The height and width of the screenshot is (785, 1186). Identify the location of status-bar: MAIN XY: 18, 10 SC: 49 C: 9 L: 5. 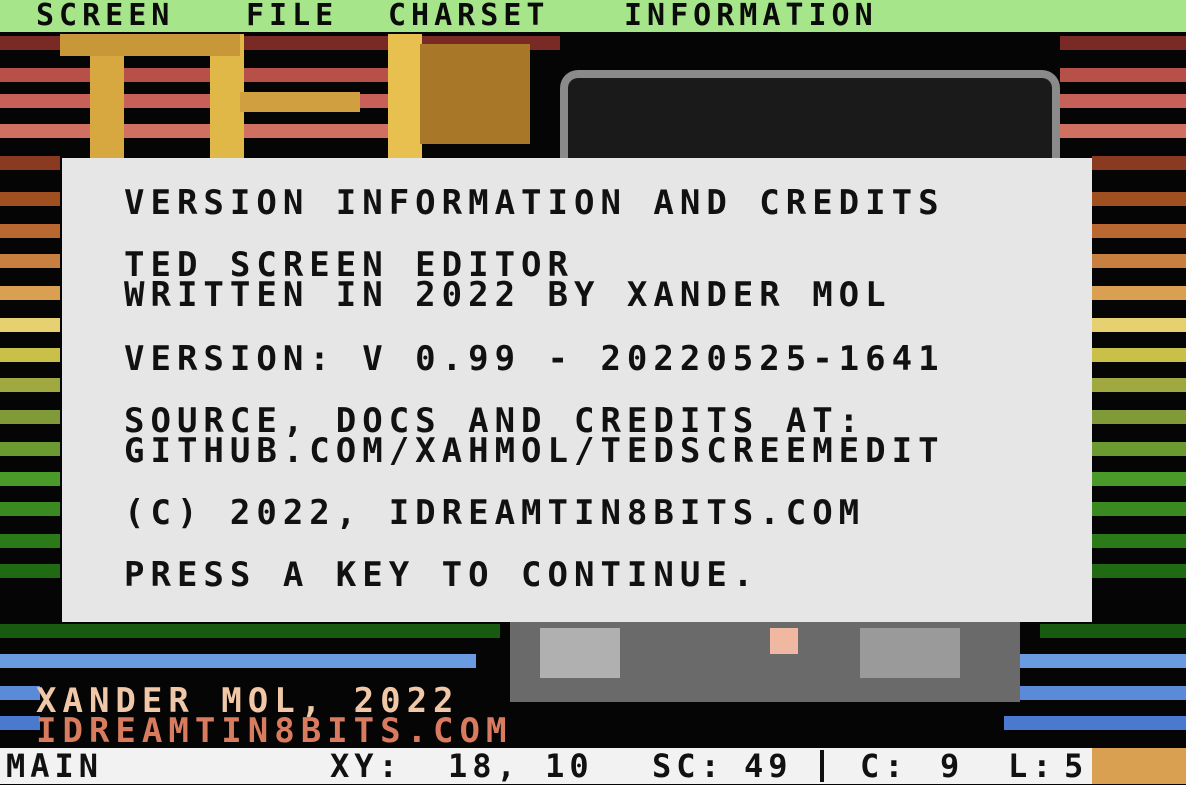
(593, 766).